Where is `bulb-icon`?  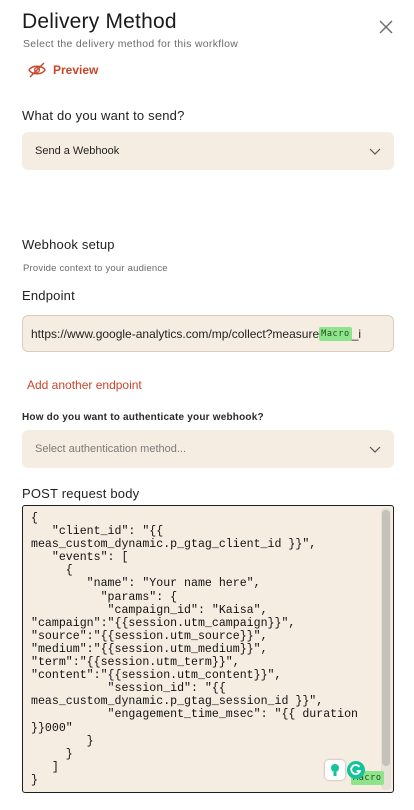 bulb-icon is located at coordinates (335, 770).